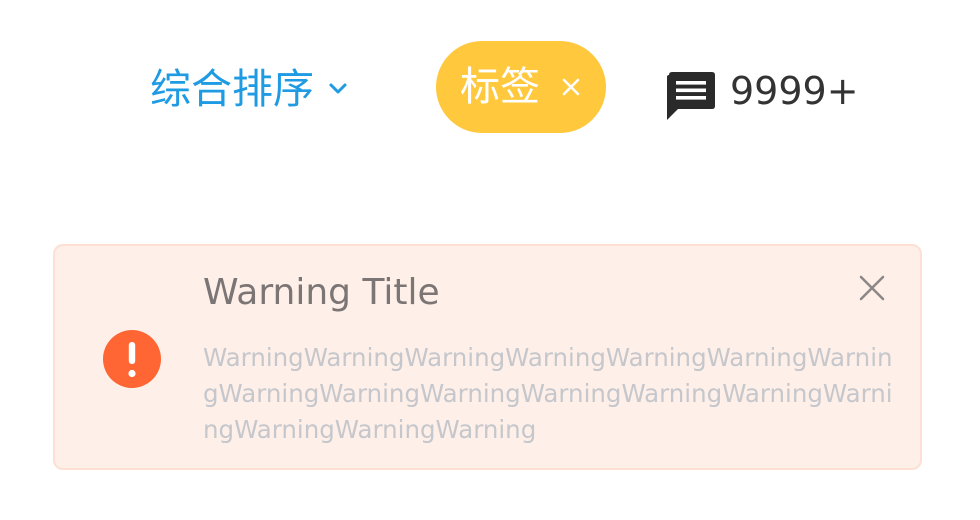 Image resolution: width=980 pixels, height=520 pixels. Describe the element at coordinates (691, 96) in the screenshot. I see `chat-bubble-icon` at that location.